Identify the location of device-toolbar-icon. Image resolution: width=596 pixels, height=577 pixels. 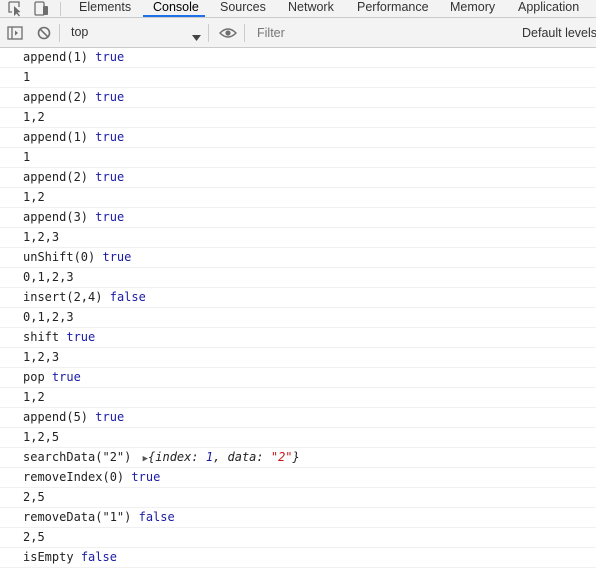
(42, 8).